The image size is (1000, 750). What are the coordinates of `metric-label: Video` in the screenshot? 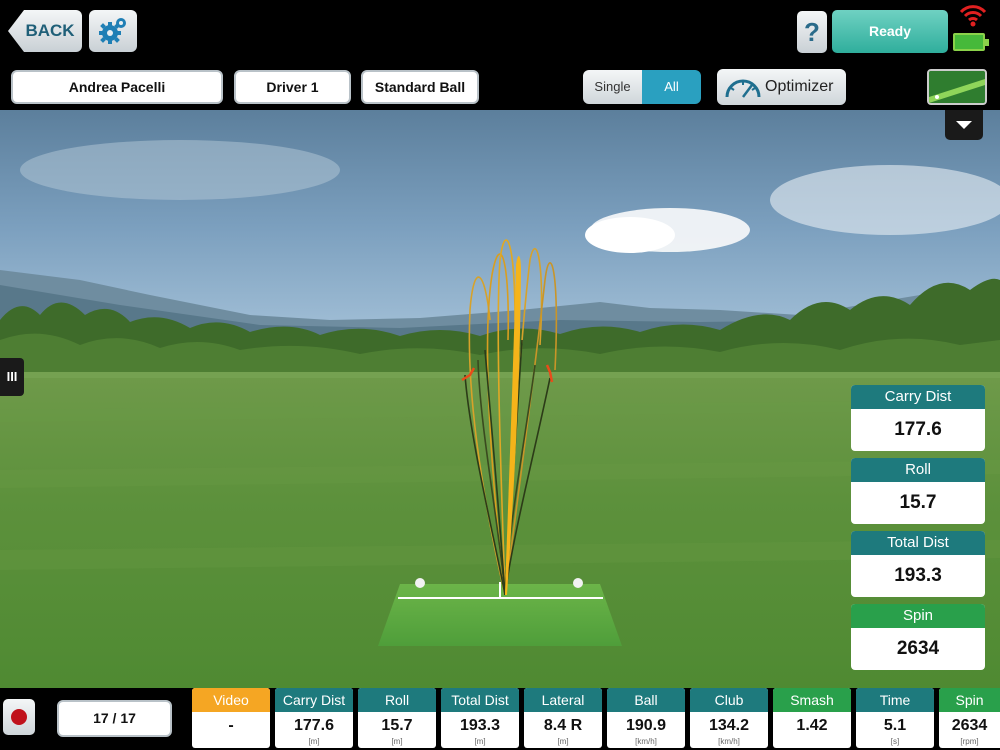 It's located at (231, 700).